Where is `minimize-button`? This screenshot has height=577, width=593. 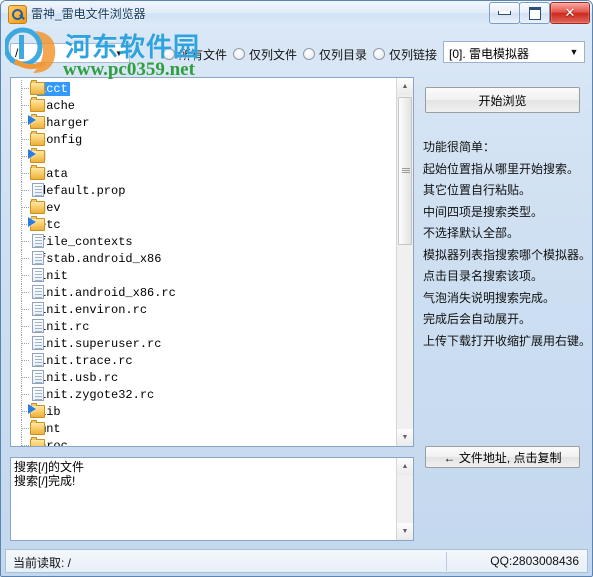
minimize-button is located at coordinates (504, 13).